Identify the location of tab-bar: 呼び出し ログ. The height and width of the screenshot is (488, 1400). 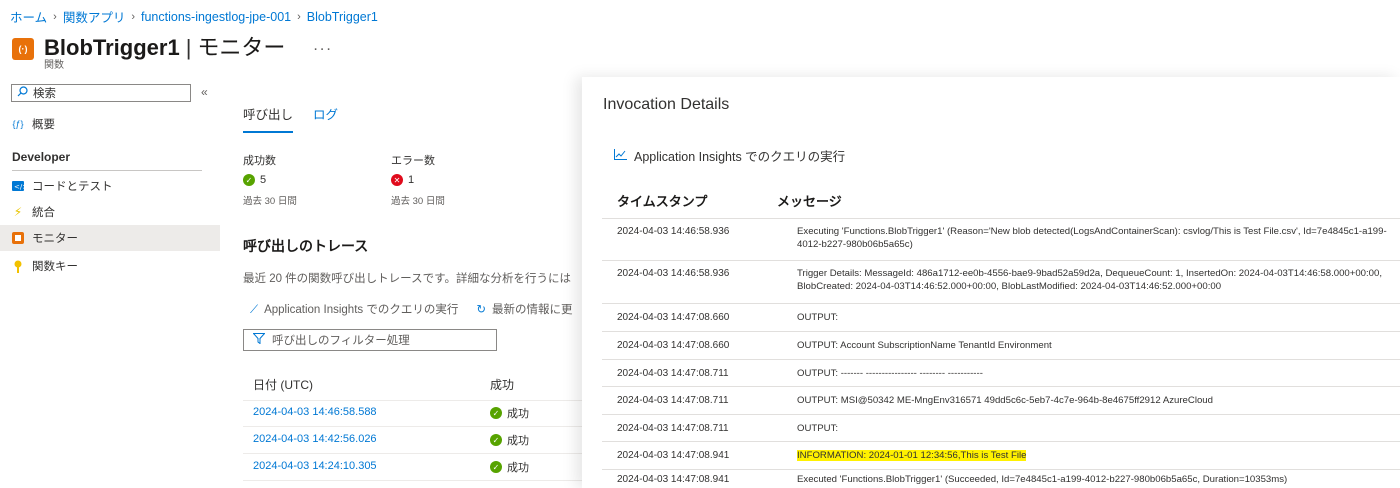
(290, 118).